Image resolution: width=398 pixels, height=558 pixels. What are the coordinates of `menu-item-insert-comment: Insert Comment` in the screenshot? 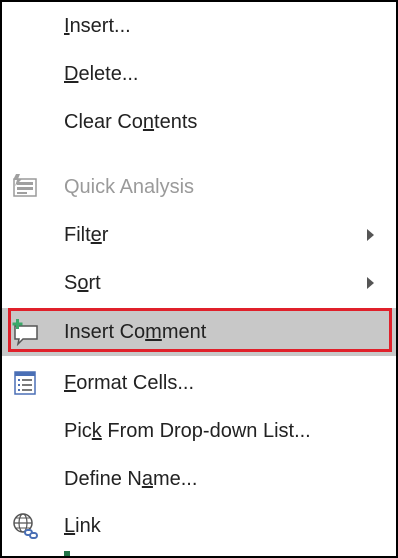 It's located at (199, 332).